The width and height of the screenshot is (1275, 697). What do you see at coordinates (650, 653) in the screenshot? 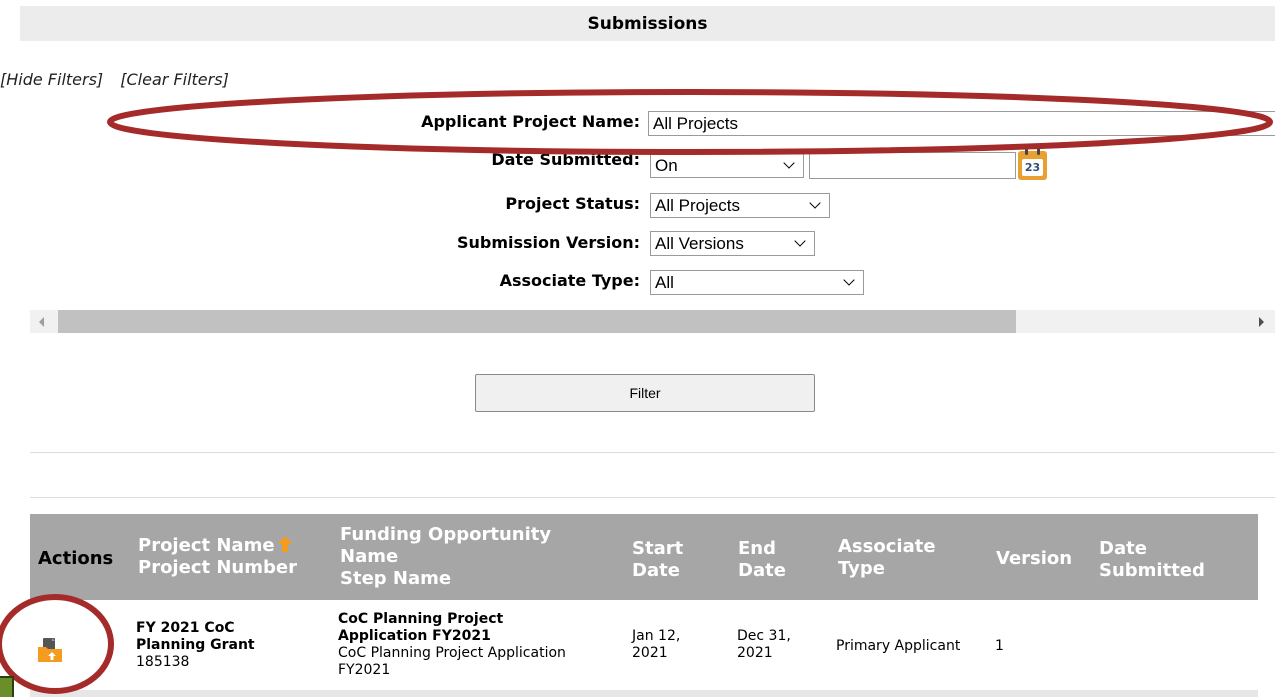
I see `start-date-line2: 2021` at bounding box center [650, 653].